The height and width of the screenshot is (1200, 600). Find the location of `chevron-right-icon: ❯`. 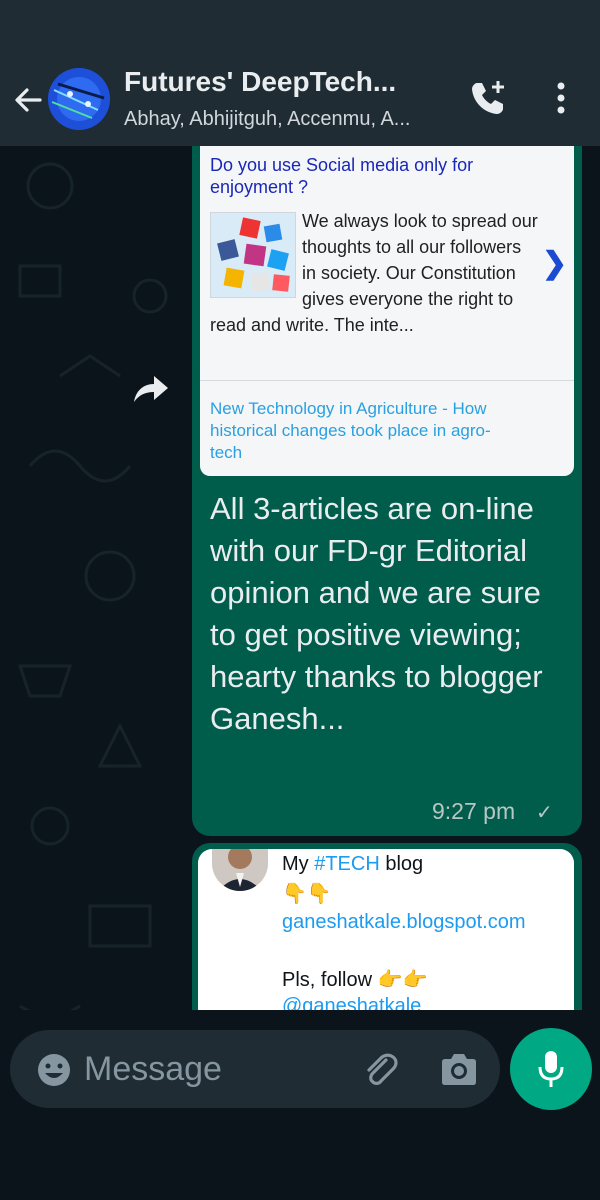

chevron-right-icon: ❯ is located at coordinates (554, 263).